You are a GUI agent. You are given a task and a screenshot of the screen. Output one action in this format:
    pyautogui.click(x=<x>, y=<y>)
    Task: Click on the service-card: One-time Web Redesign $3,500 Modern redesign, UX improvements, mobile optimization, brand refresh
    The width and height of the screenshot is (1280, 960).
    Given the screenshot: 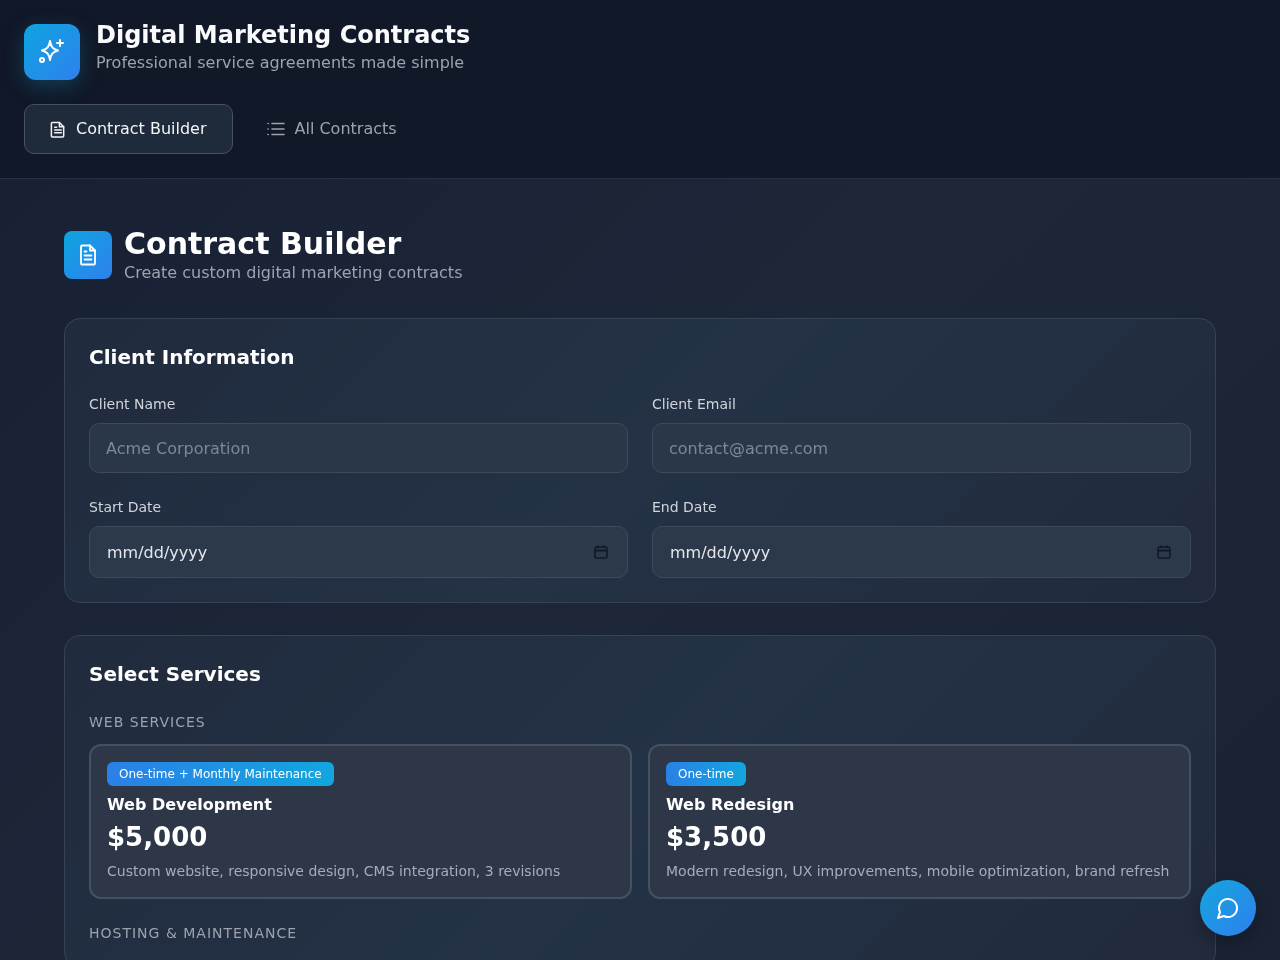 What is the action you would take?
    pyautogui.click(x=919, y=821)
    